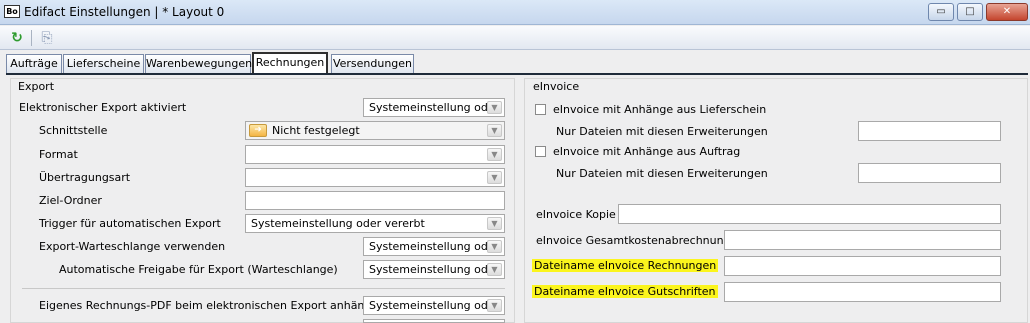 This screenshot has width=1030, height=323. Describe the element at coordinates (17, 38) in the screenshot. I see `refresh-icon: ↻` at that location.